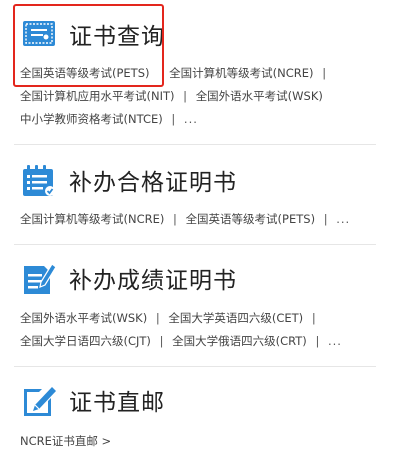  I want to click on section-header: 证书直邮, so click(195, 400).